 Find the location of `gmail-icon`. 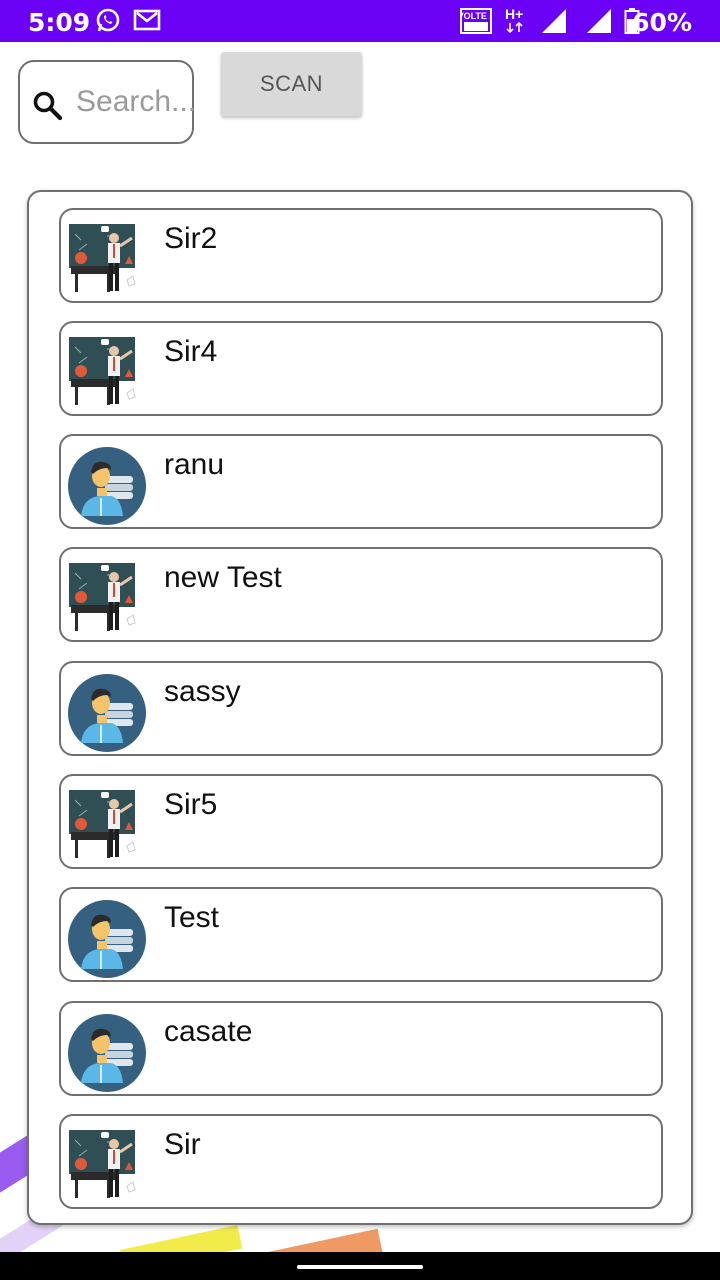

gmail-icon is located at coordinates (147, 22).